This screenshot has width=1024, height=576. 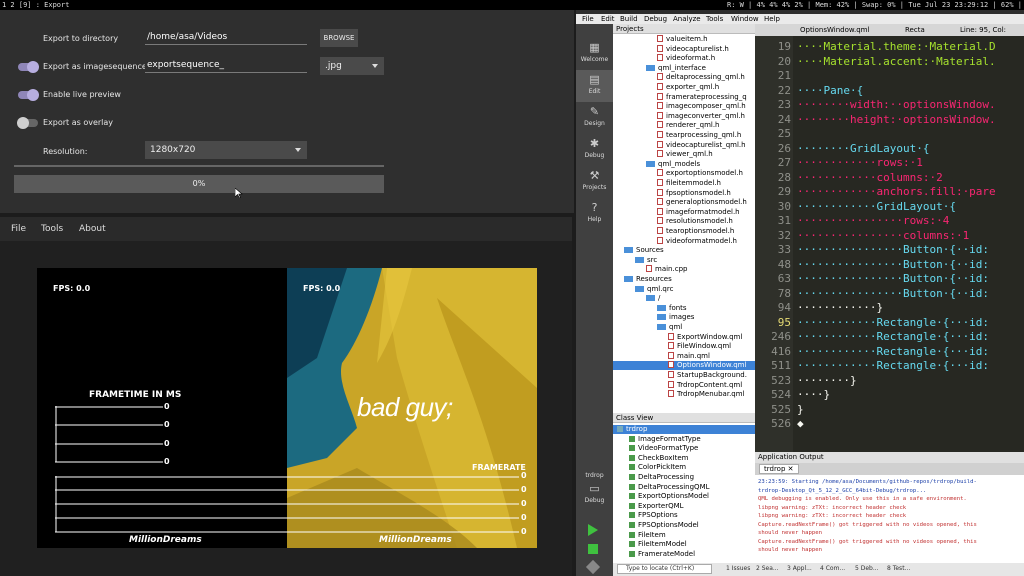 What do you see at coordinates (684, 356) in the screenshot?
I see `tree-file: main.qml` at bounding box center [684, 356].